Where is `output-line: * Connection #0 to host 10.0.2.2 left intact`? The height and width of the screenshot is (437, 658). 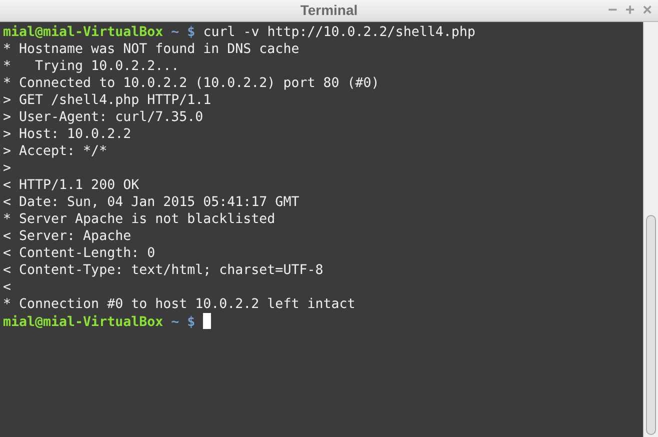 output-line: * Connection #0 to host 10.0.2.2 left intact is located at coordinates (179, 304).